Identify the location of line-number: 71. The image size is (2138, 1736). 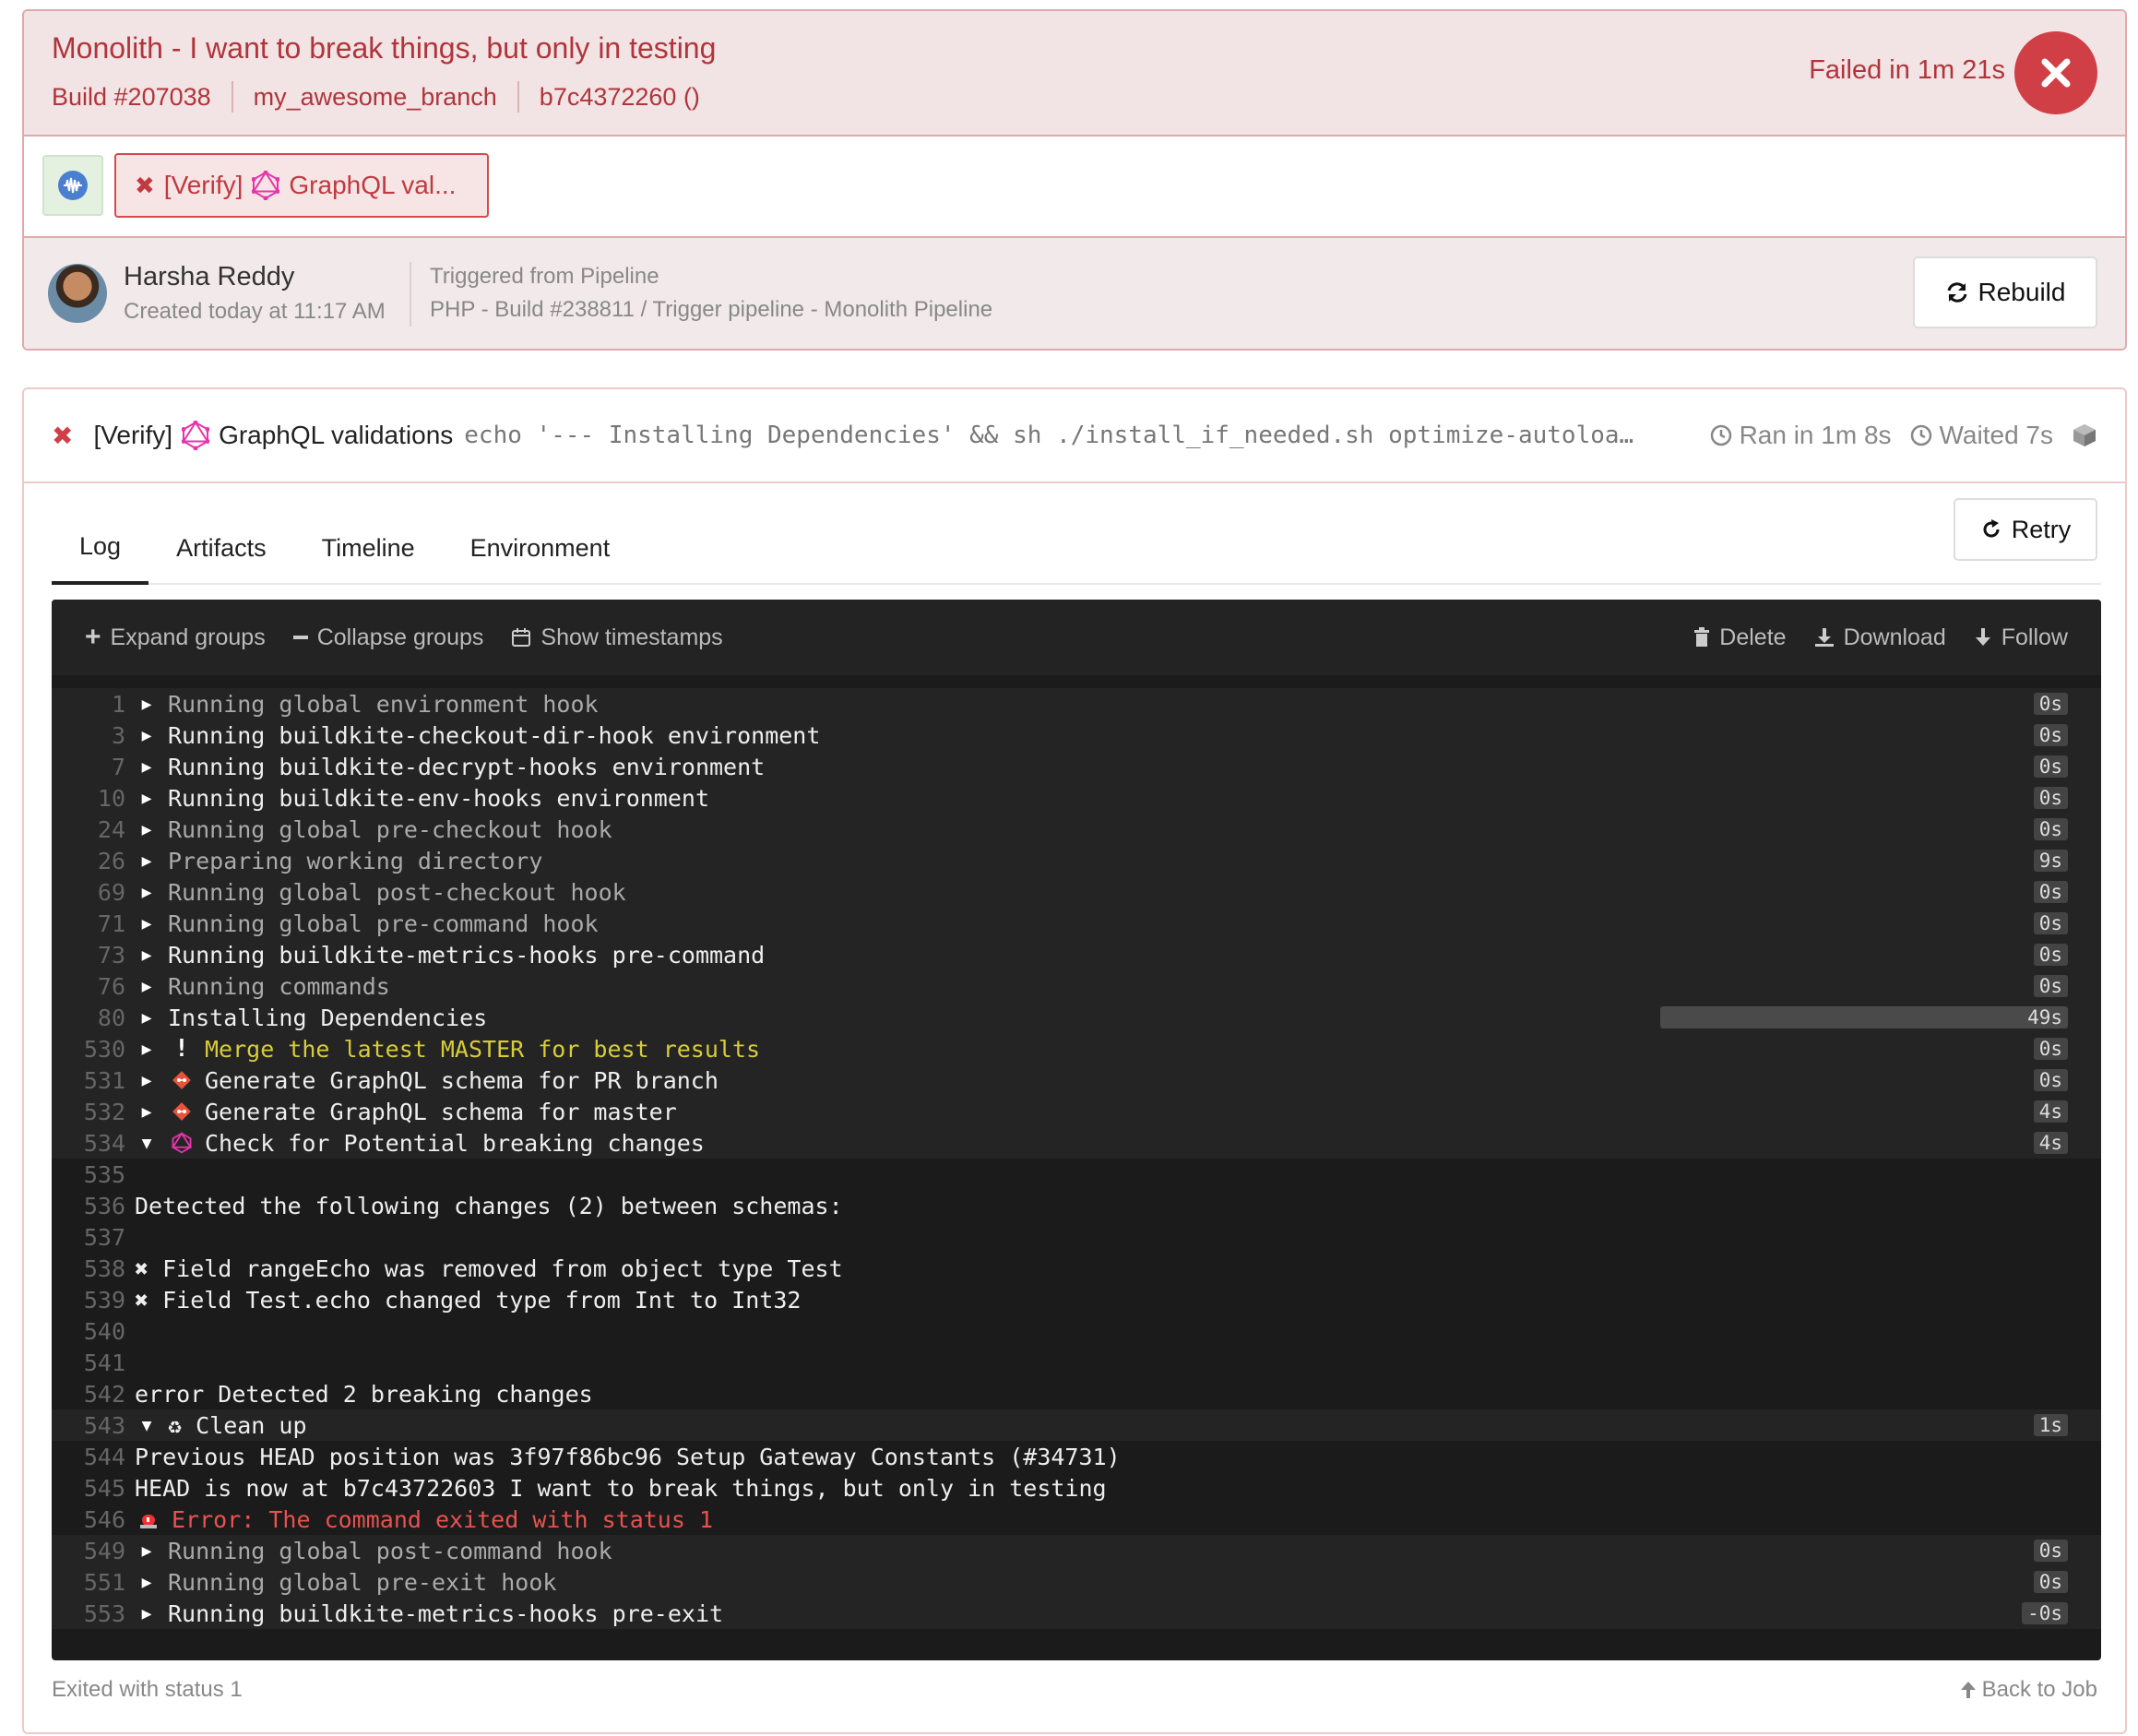
(88, 923).